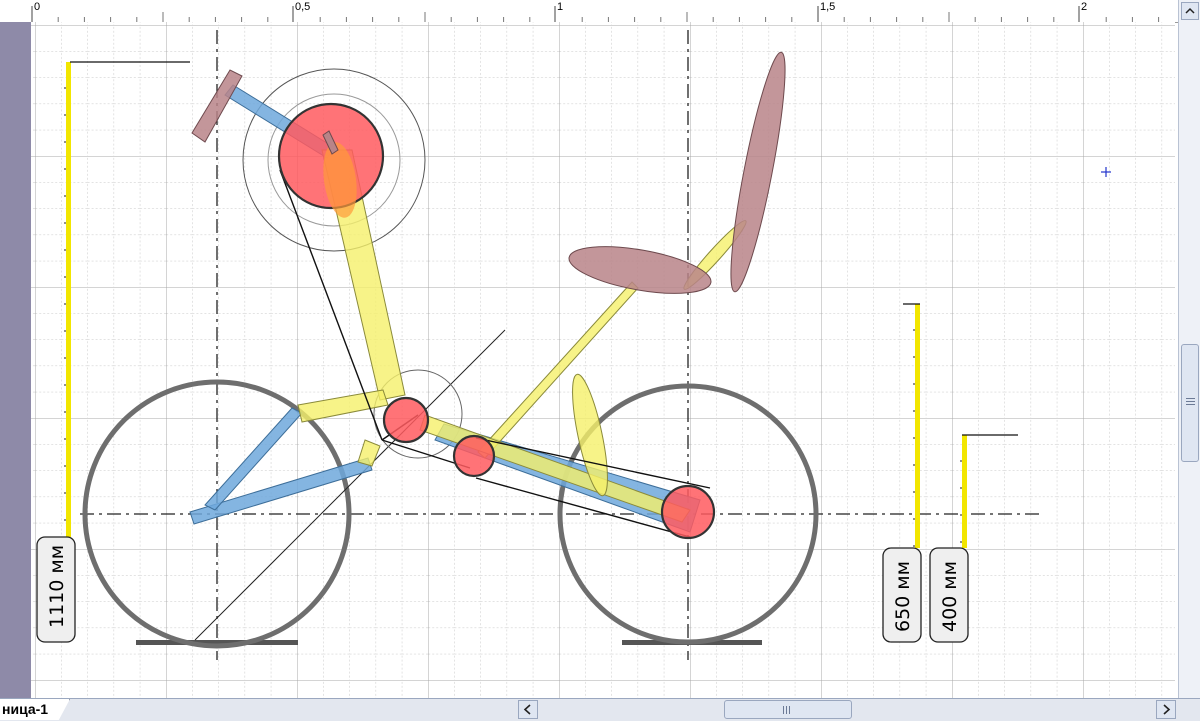  I want to click on horizontal-ruler: 0 0,5 1 1,5 2, so click(589, 11).